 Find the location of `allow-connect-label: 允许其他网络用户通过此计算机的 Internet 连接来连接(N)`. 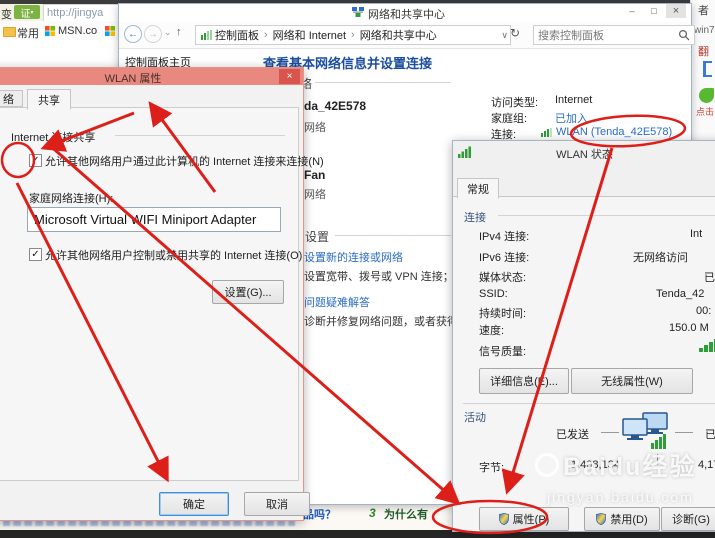

allow-connect-label: 允许其他网络用户通过此计算机的 Internet 连接来连接(N) is located at coordinates (184, 162).